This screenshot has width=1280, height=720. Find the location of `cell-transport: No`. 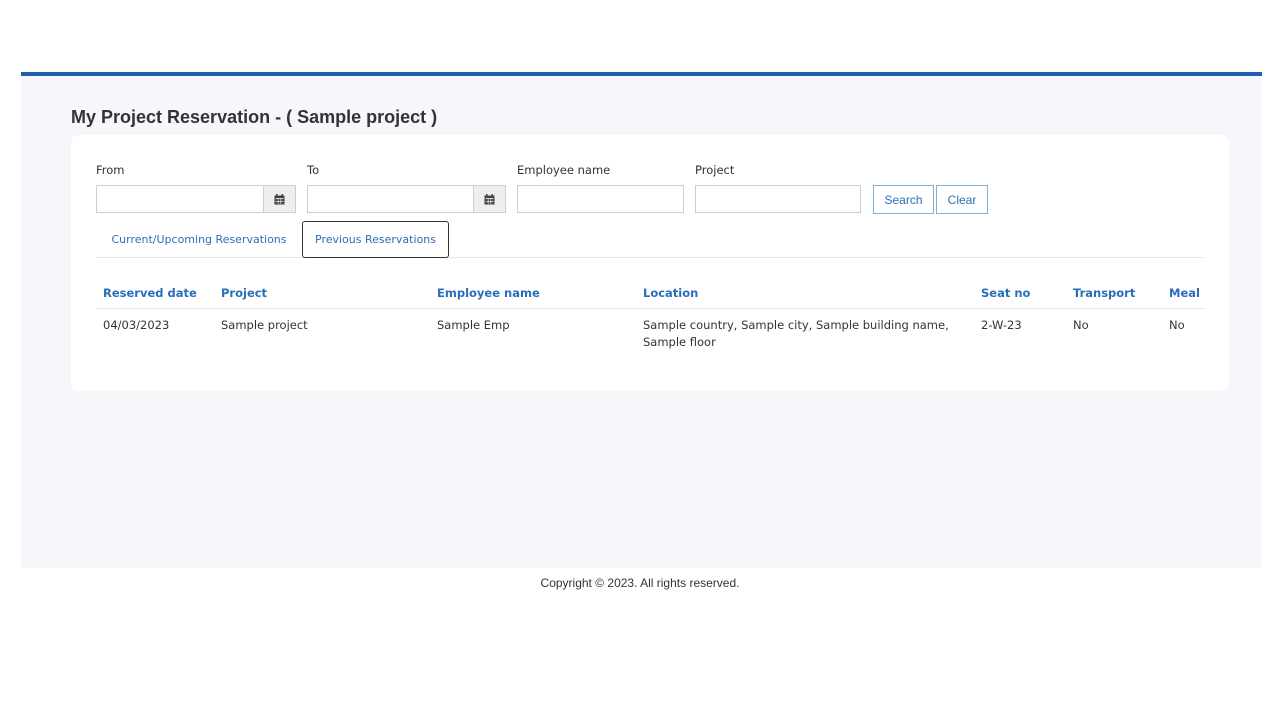

cell-transport: No is located at coordinates (1081, 325).